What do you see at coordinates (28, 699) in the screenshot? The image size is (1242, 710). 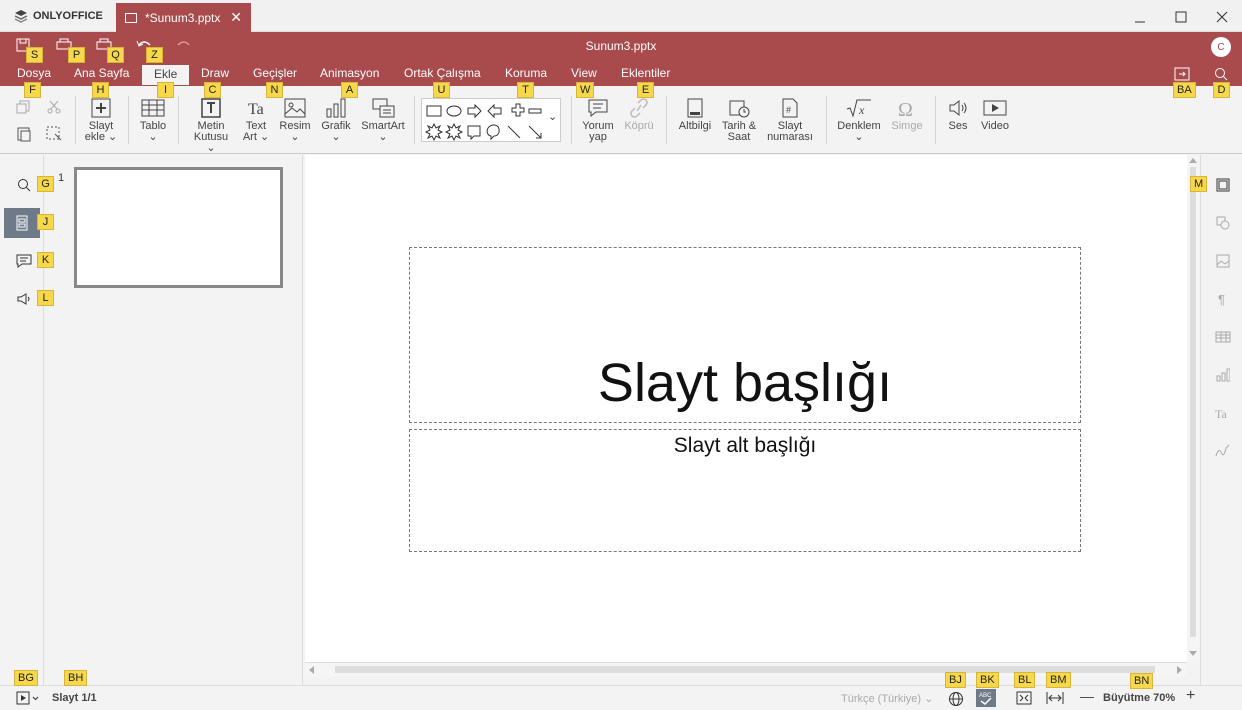 I see `slideshow-button` at bounding box center [28, 699].